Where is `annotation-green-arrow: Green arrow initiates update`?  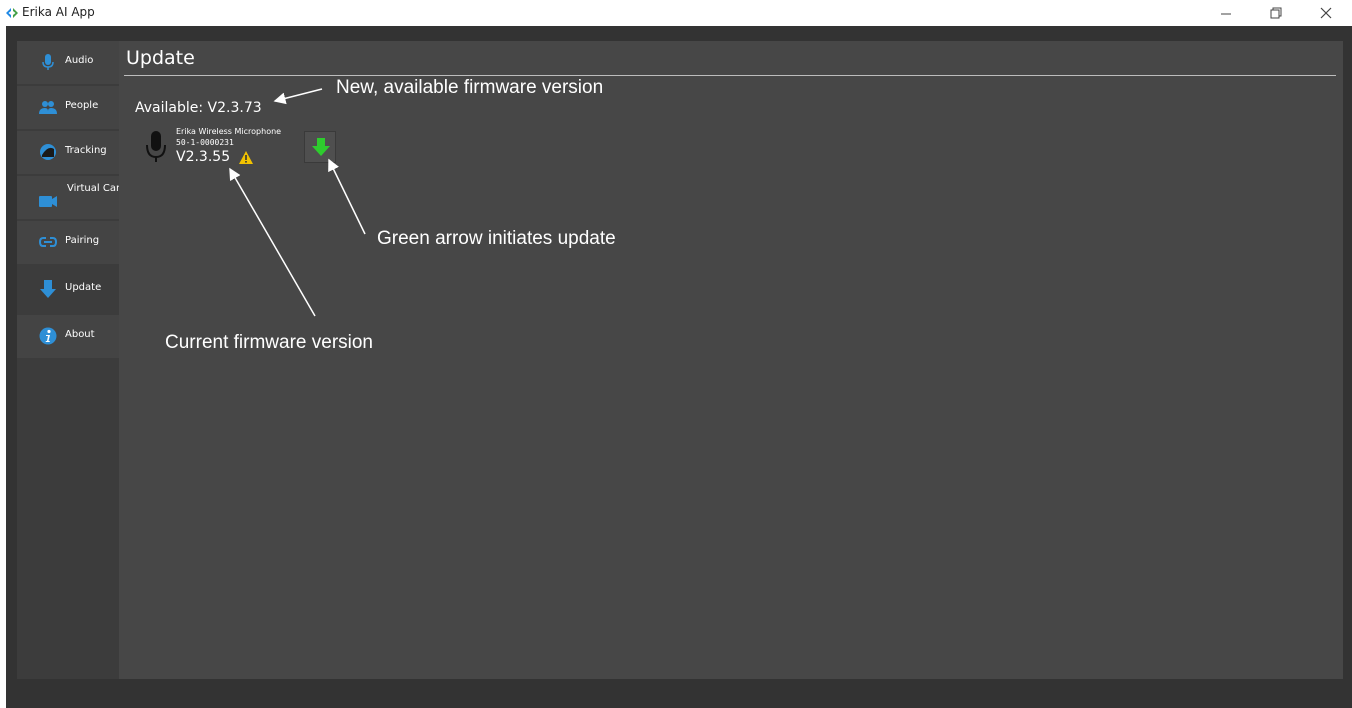 annotation-green-arrow: Green arrow initiates update is located at coordinates (496, 238).